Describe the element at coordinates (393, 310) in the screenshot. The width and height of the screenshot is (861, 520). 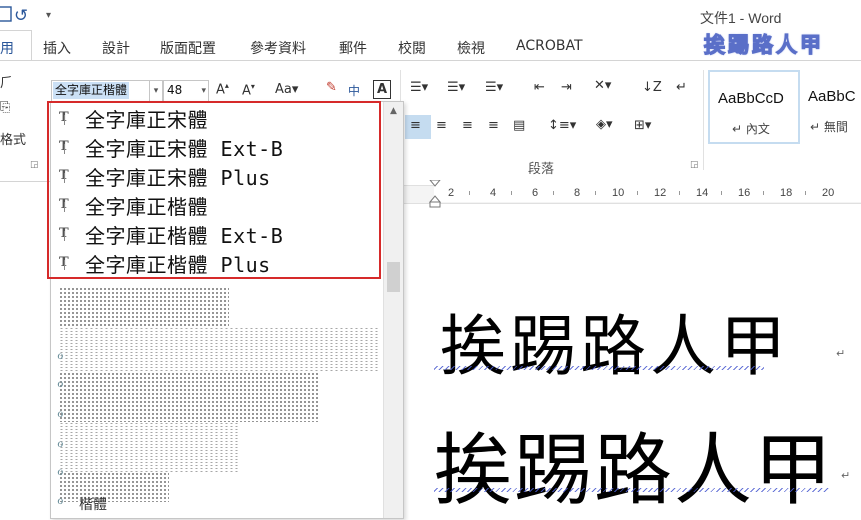
I see `dropdown-scrollbar: ▲` at that location.